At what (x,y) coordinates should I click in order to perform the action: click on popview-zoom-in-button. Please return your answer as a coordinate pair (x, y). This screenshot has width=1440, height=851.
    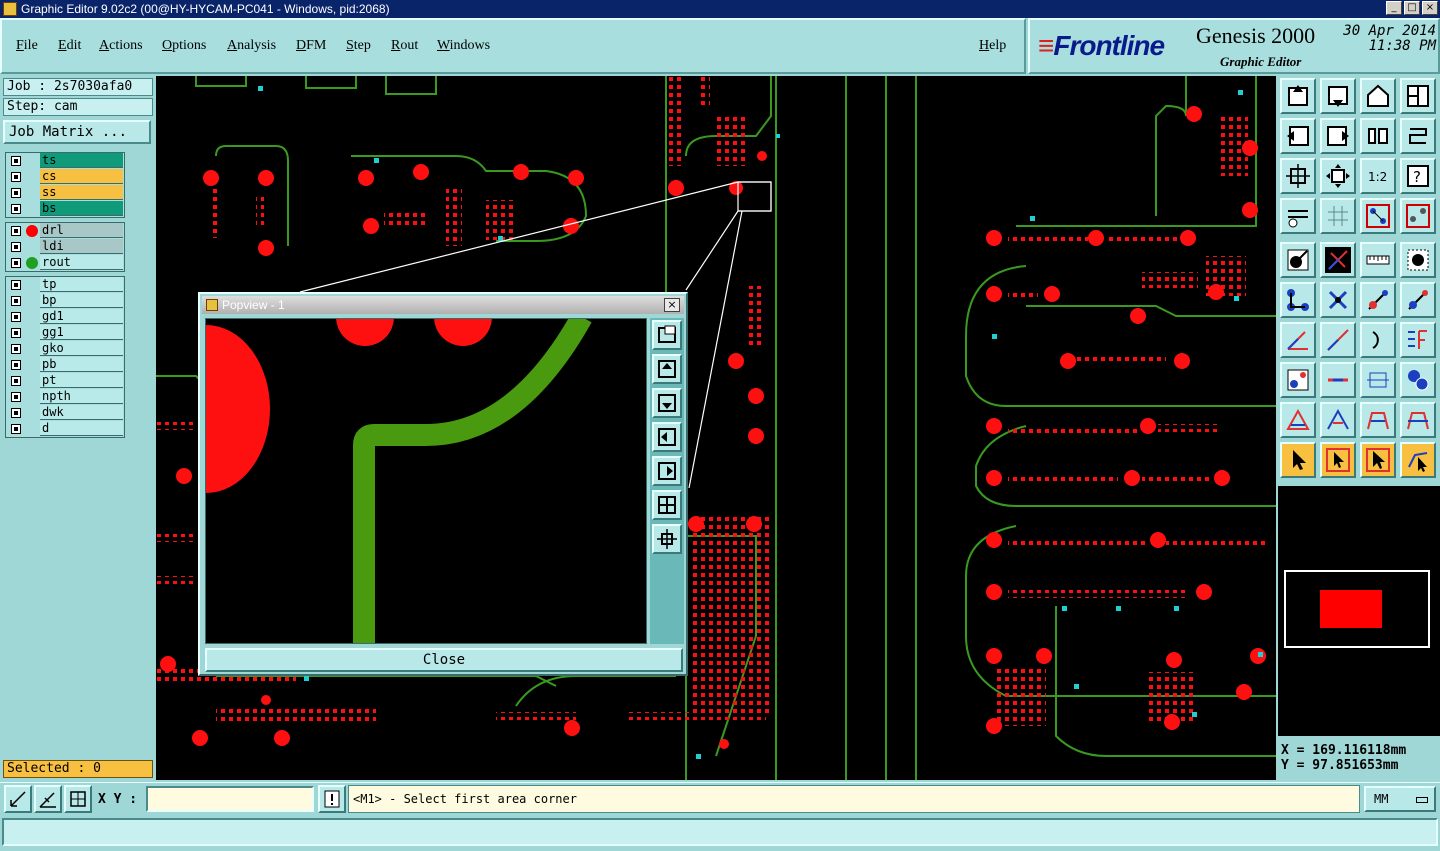
    Looking at the image, I should click on (667, 505).